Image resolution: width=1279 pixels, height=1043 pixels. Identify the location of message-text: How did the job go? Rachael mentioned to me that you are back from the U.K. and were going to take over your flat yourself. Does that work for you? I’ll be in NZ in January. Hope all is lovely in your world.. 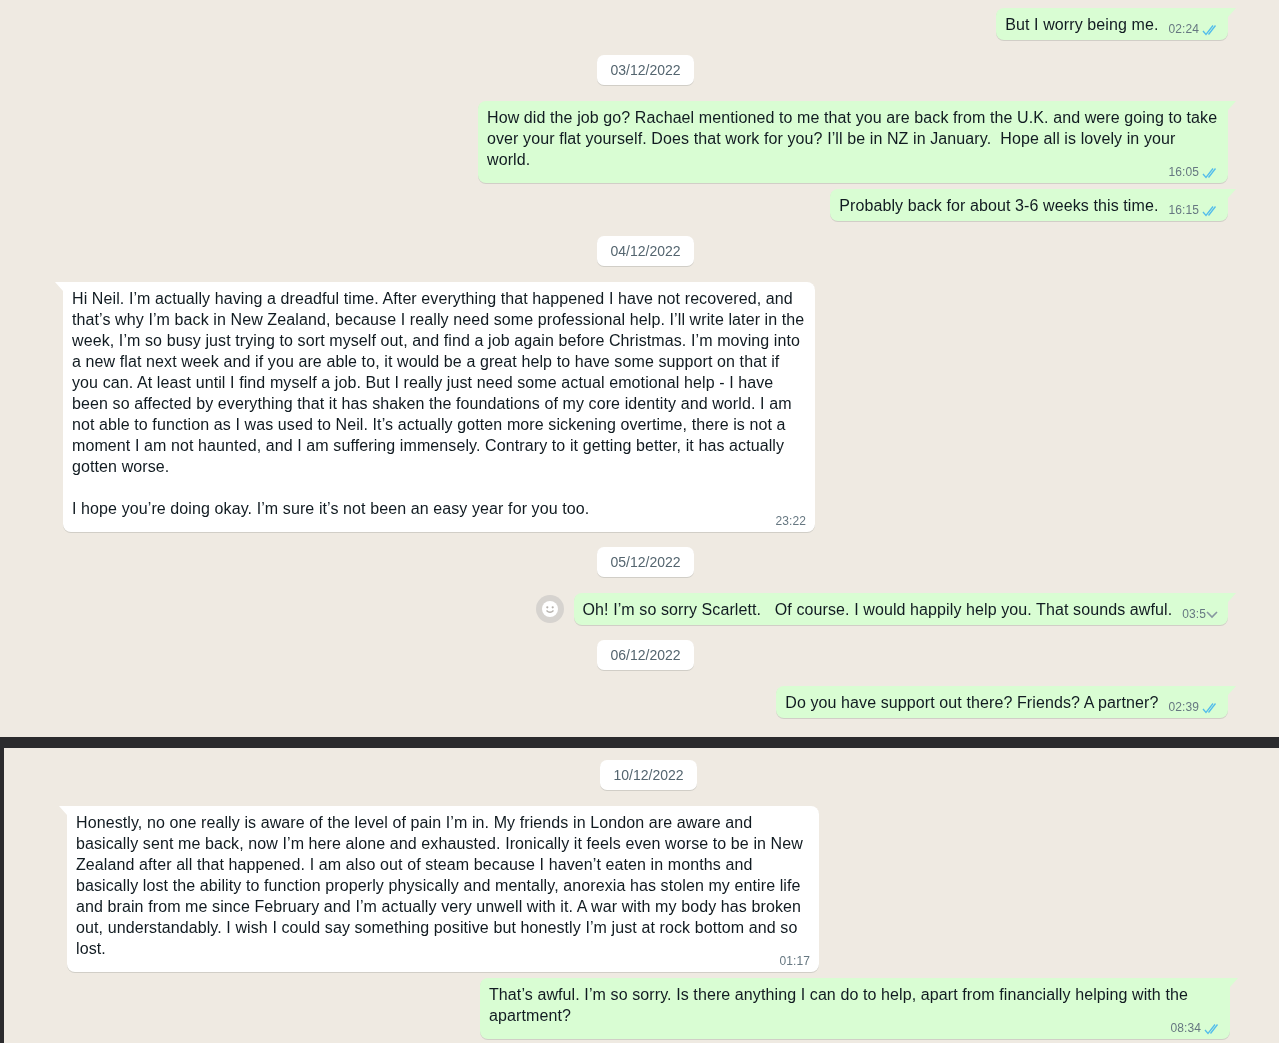
(853, 138).